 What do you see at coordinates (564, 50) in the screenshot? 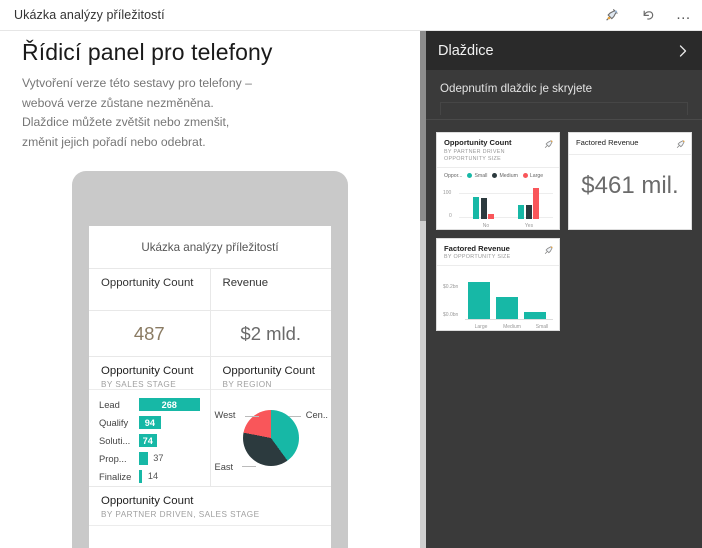
I see `tiles-panel-header: Dlaždice` at bounding box center [564, 50].